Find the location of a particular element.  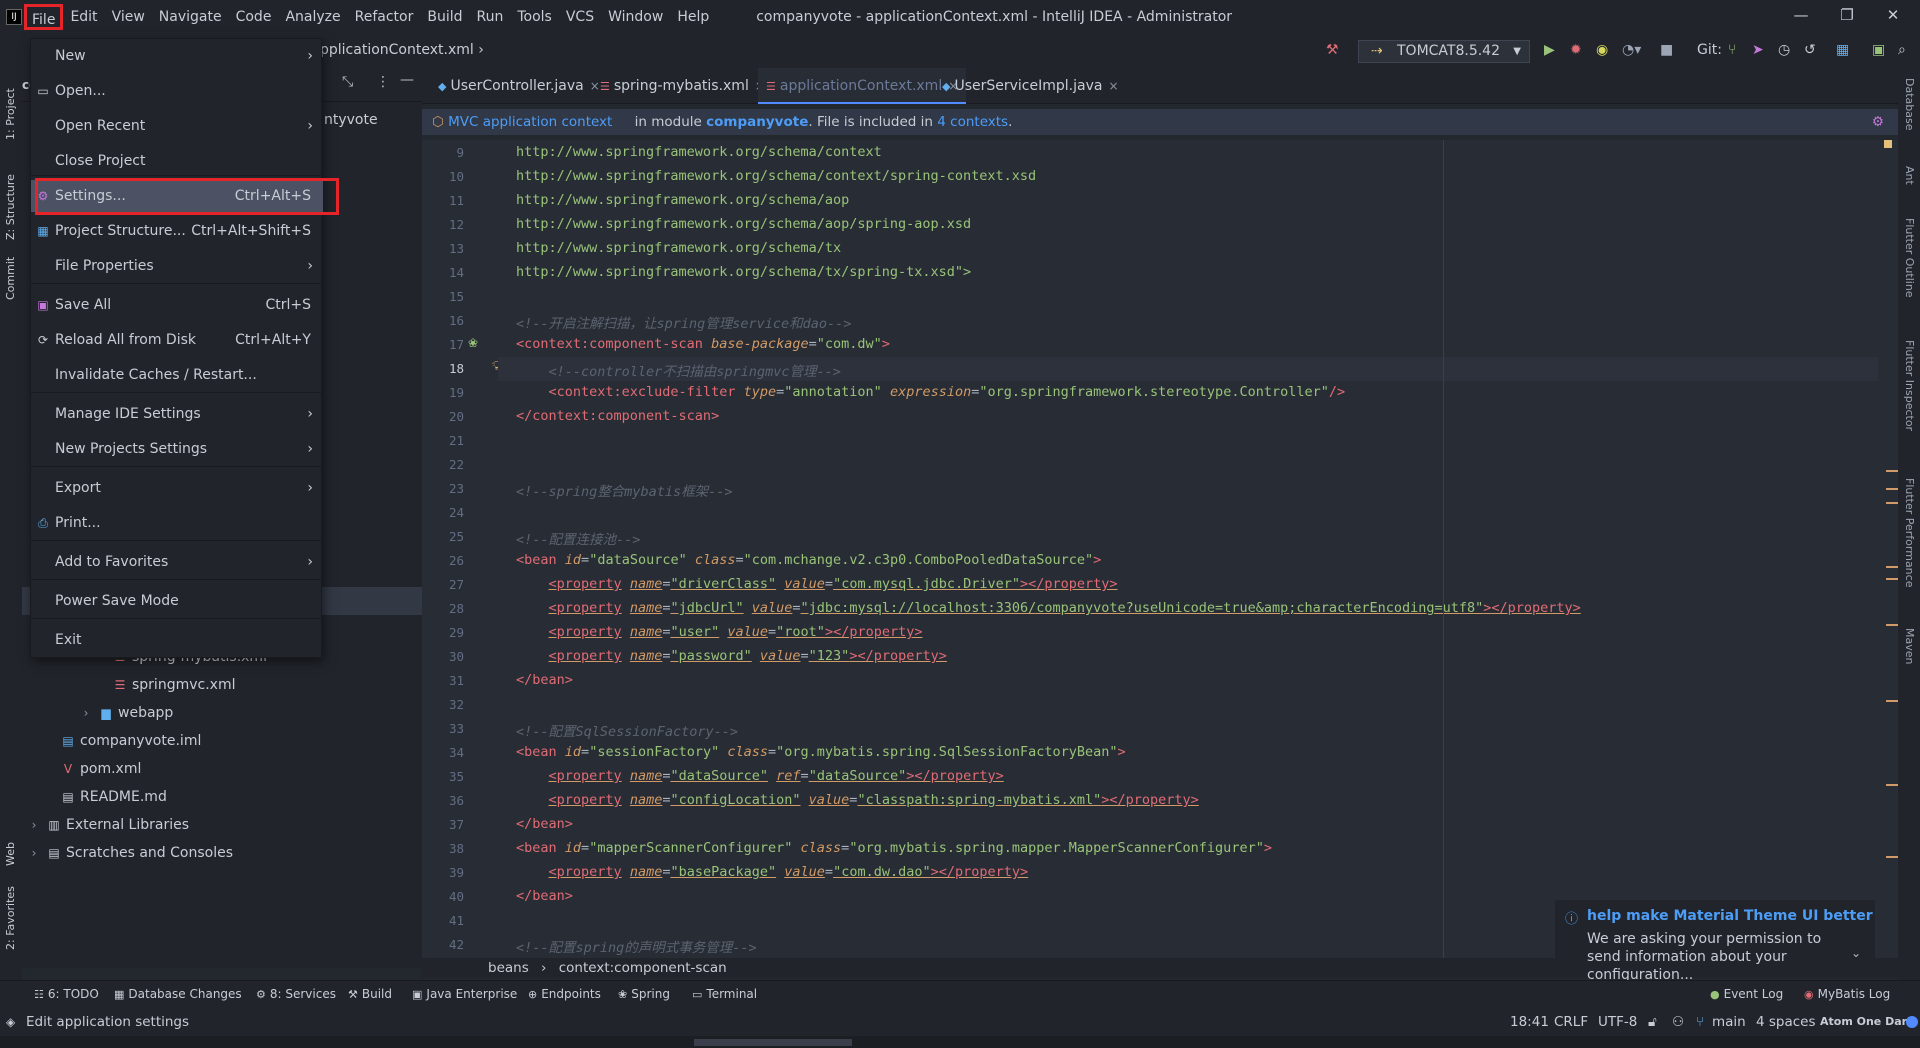

menu-item-reload-all-from-disk: ⟳ Reload All from Disk Ctrl+Alt+Y is located at coordinates (177, 340).